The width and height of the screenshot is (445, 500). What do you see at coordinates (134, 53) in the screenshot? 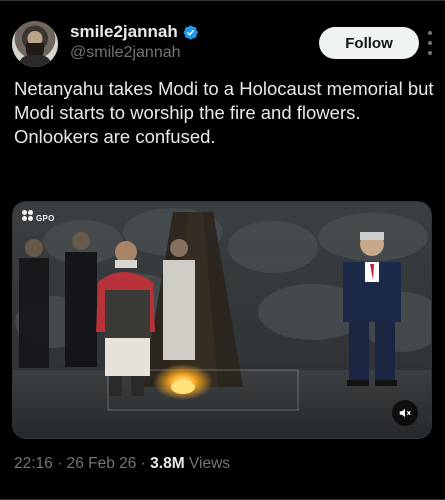
I see `author-handle: @smile2jannah` at bounding box center [134, 53].